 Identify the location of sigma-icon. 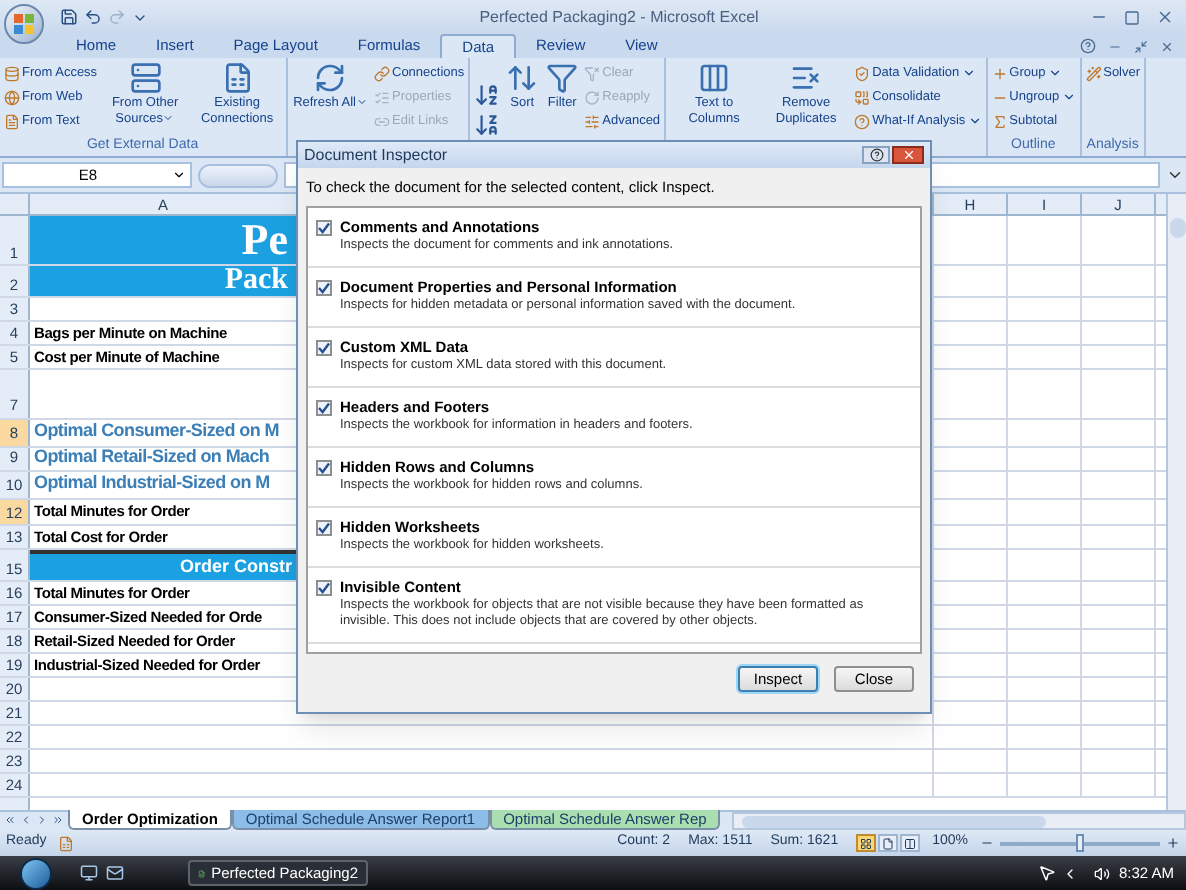
(999, 121).